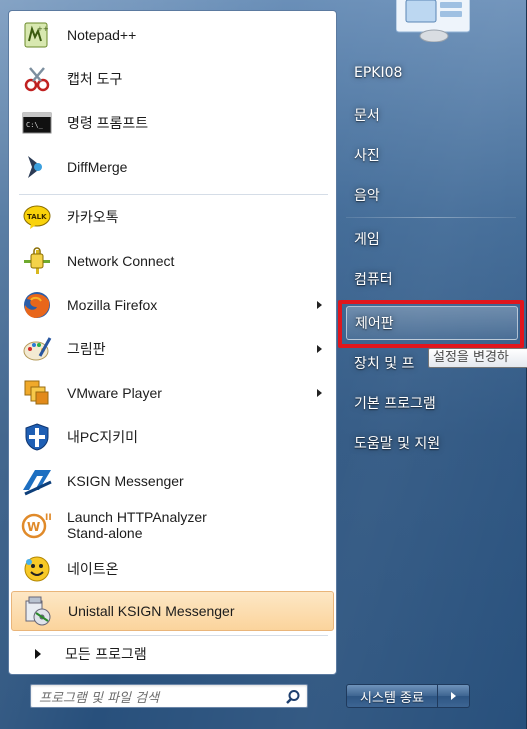 The image size is (527, 729). I want to click on right-item-music: 음악, so click(432, 195).